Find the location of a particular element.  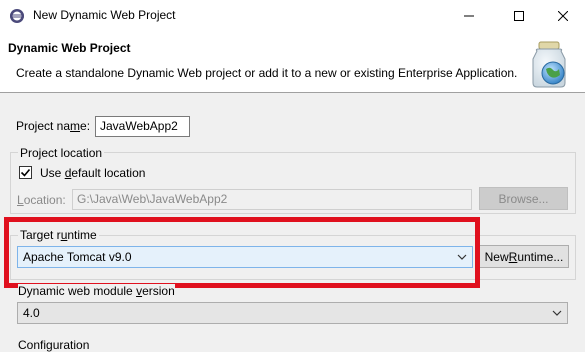

project-location-group-label: Project location is located at coordinates (61, 153).